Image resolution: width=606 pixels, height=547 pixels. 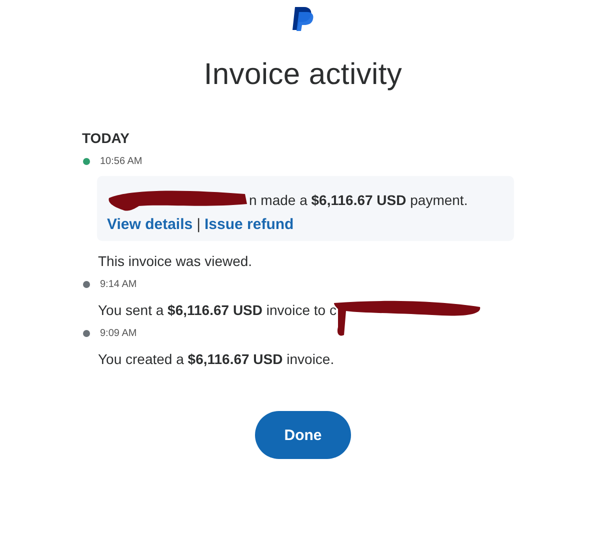 I want to click on event-time: 9:09 AM, so click(x=118, y=333).